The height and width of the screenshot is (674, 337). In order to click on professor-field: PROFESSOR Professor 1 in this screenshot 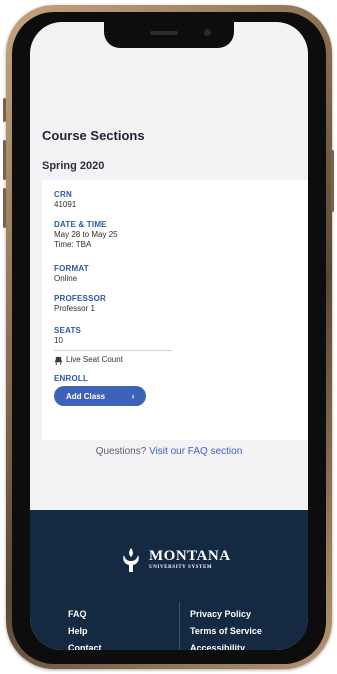, I will do `click(80, 304)`.